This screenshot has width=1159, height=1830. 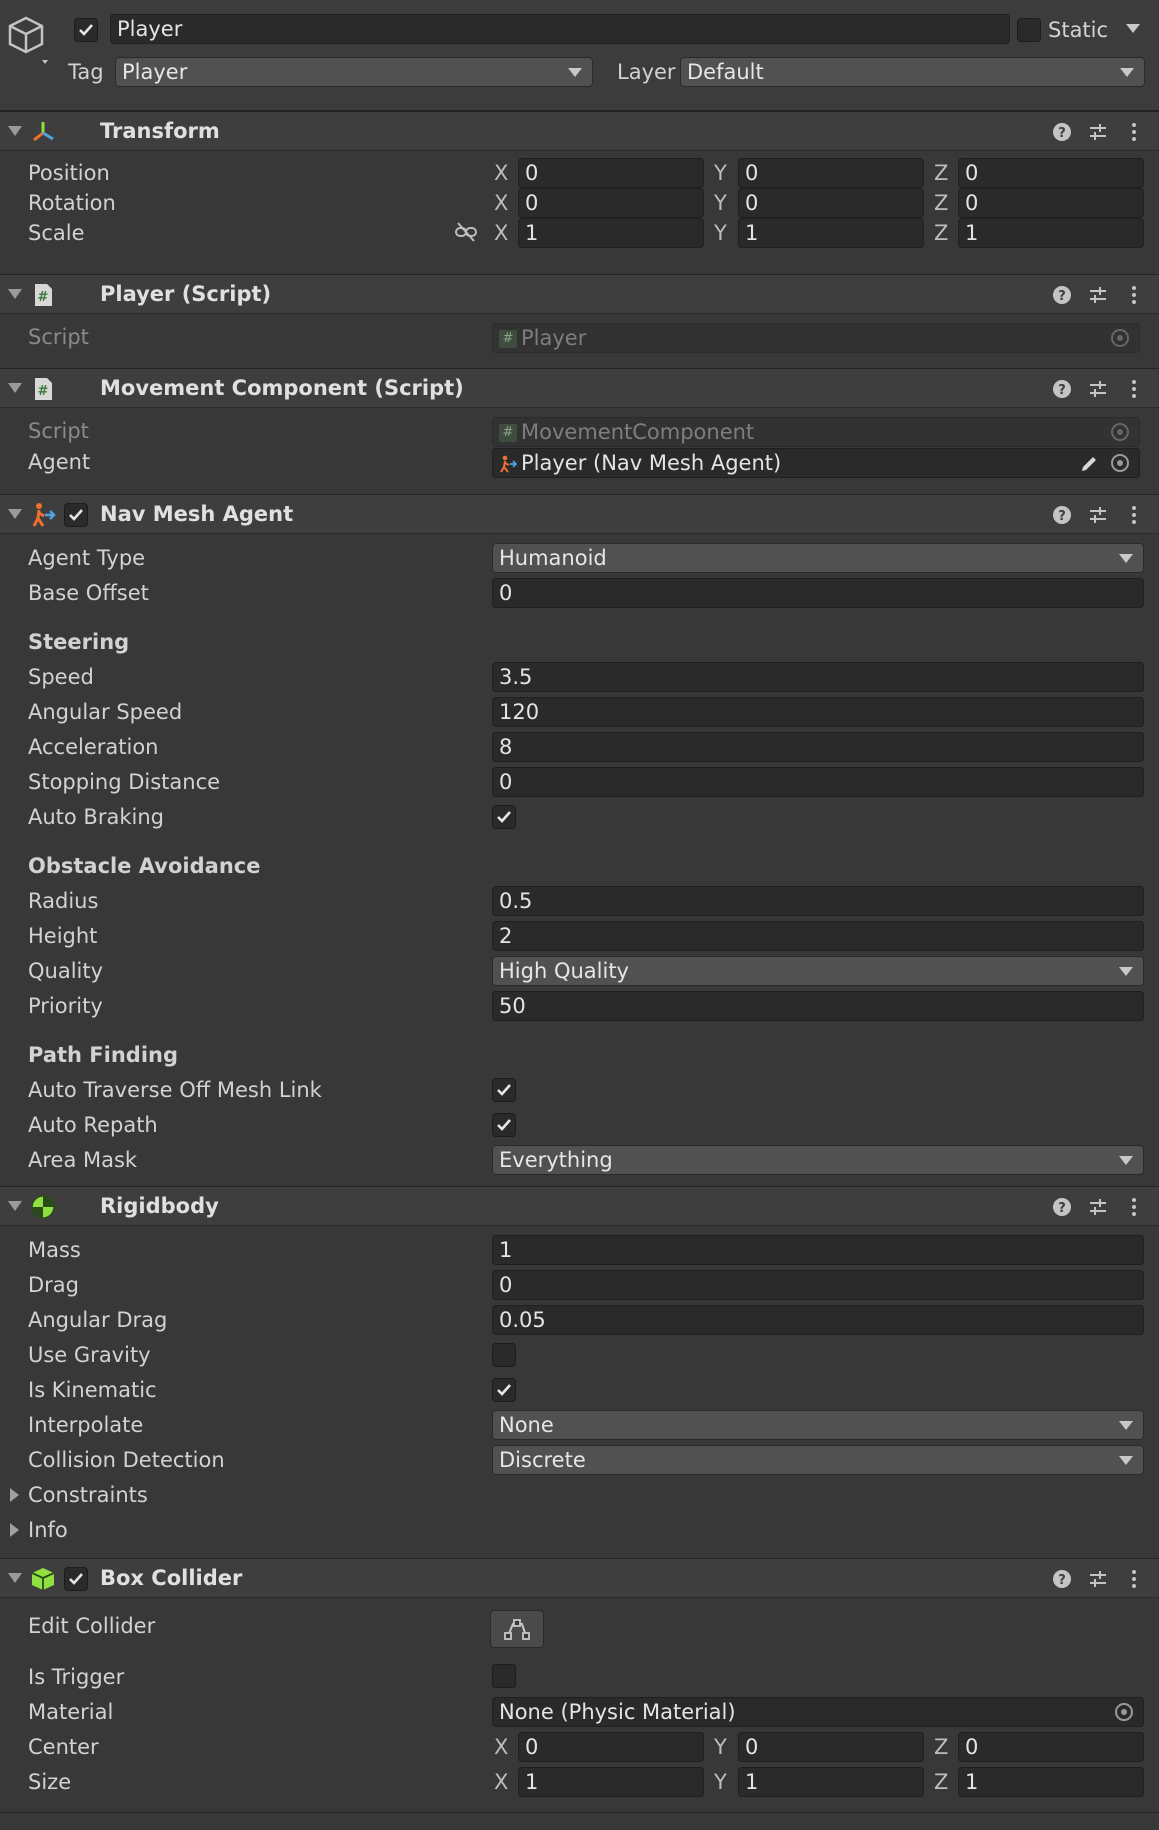 I want to click on script-icon: #, so click(x=508, y=339).